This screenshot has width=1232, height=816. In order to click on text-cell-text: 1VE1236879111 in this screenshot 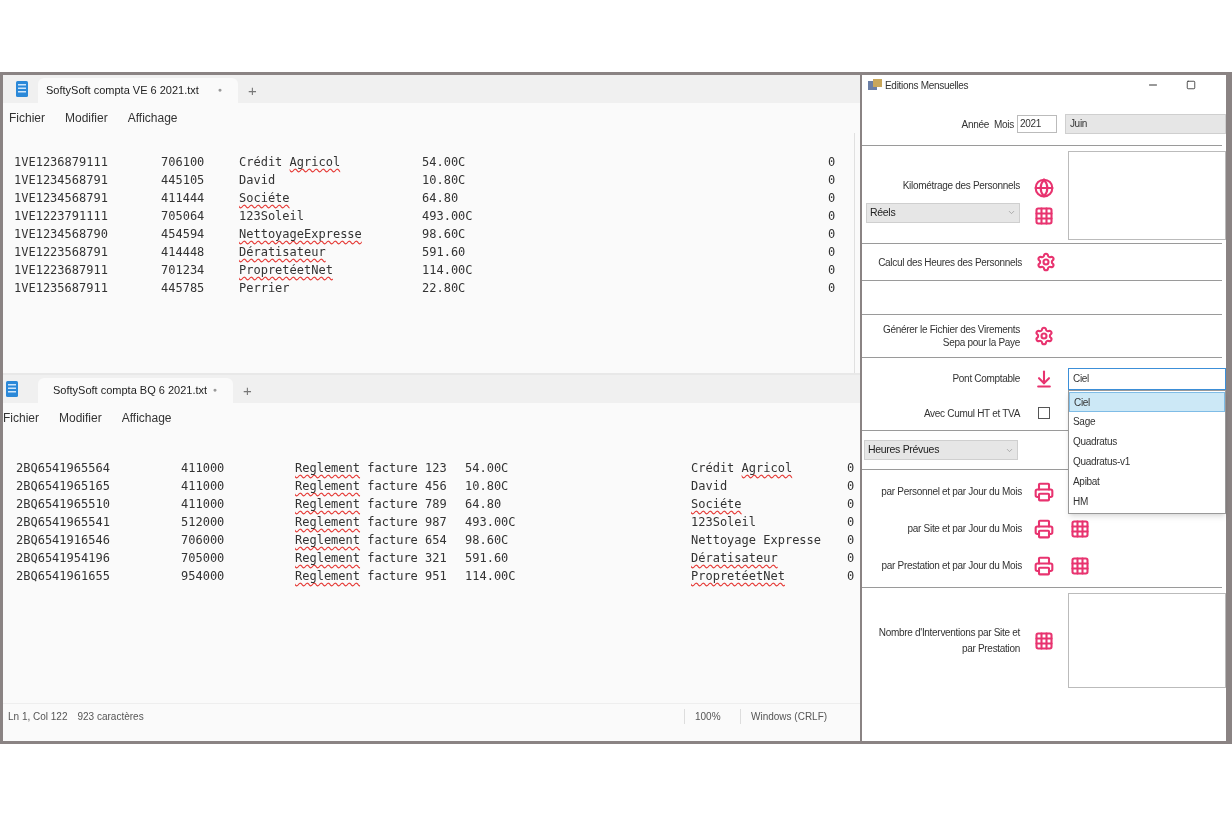, I will do `click(61, 162)`.